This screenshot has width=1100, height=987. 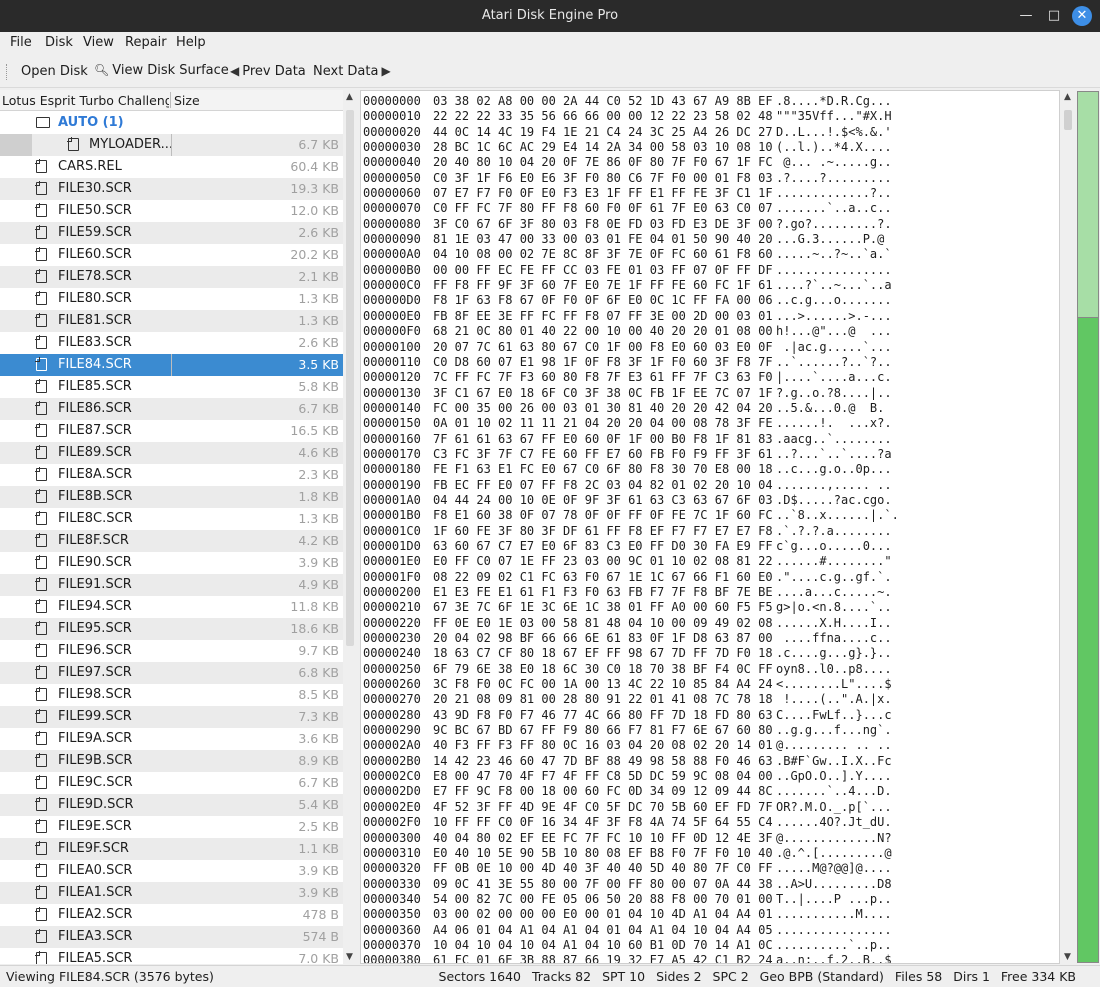 I want to click on tree-row: FILE87.SCR 16.5 KB, so click(x=171, y=431).